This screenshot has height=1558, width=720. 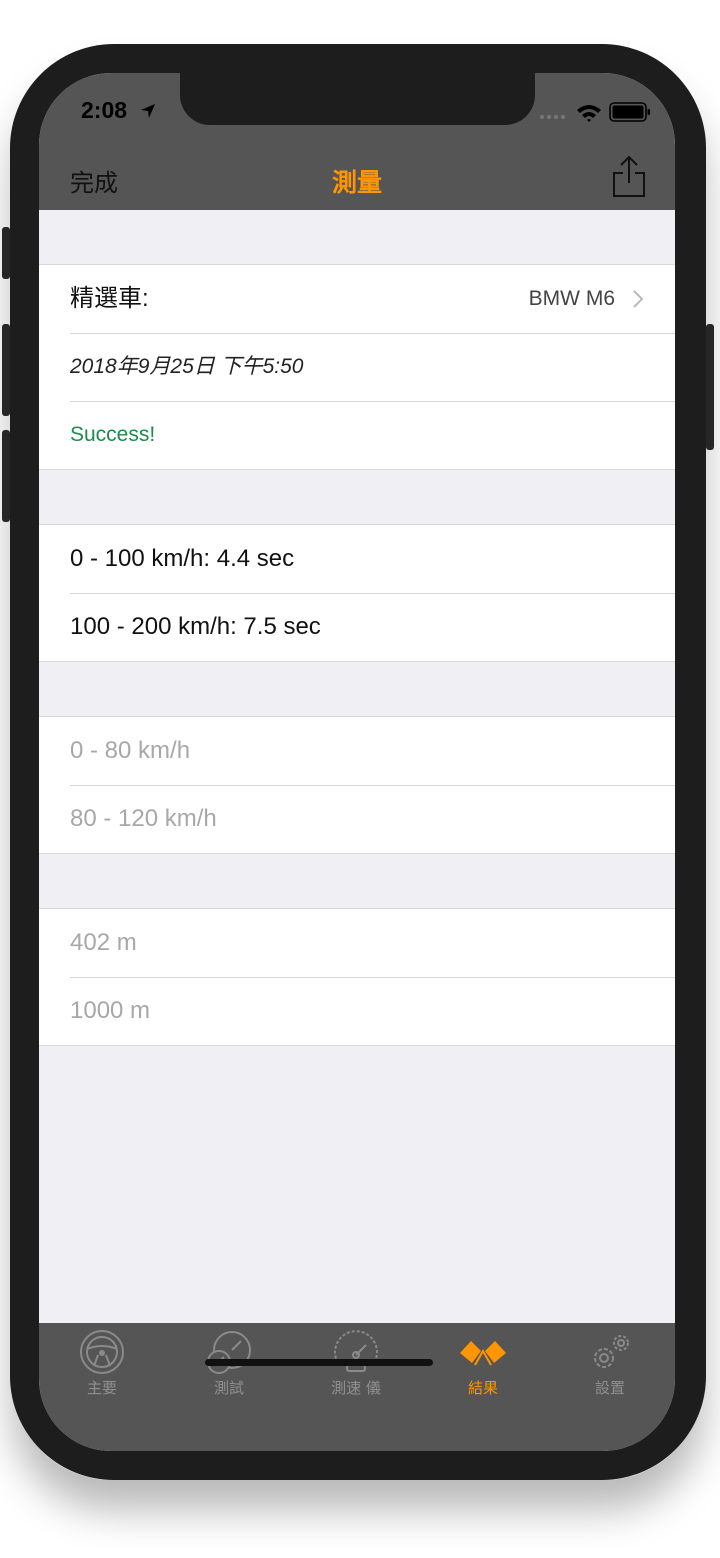 I want to click on selected-car-value: BMW M6, so click(x=571, y=298).